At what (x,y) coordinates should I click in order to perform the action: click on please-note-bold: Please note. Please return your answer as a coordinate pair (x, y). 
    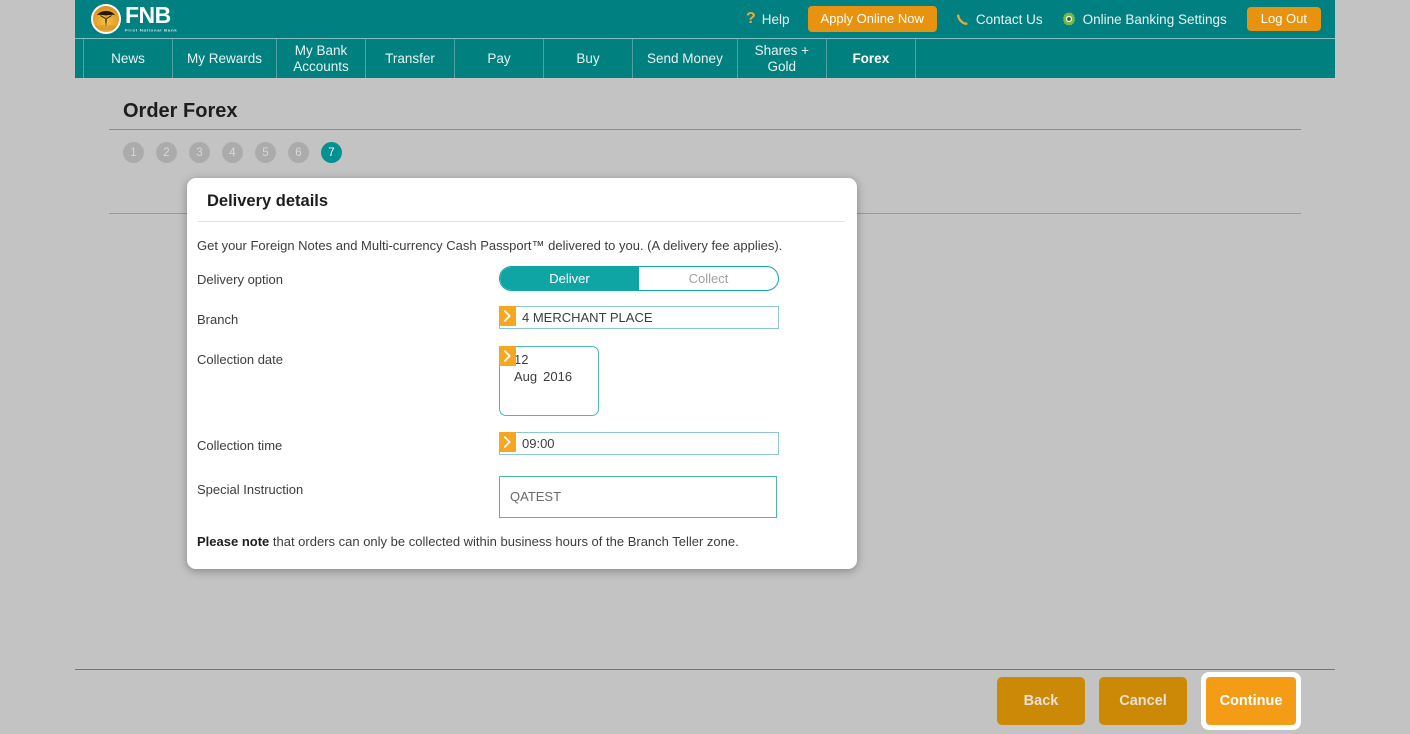
    Looking at the image, I should click on (233, 541).